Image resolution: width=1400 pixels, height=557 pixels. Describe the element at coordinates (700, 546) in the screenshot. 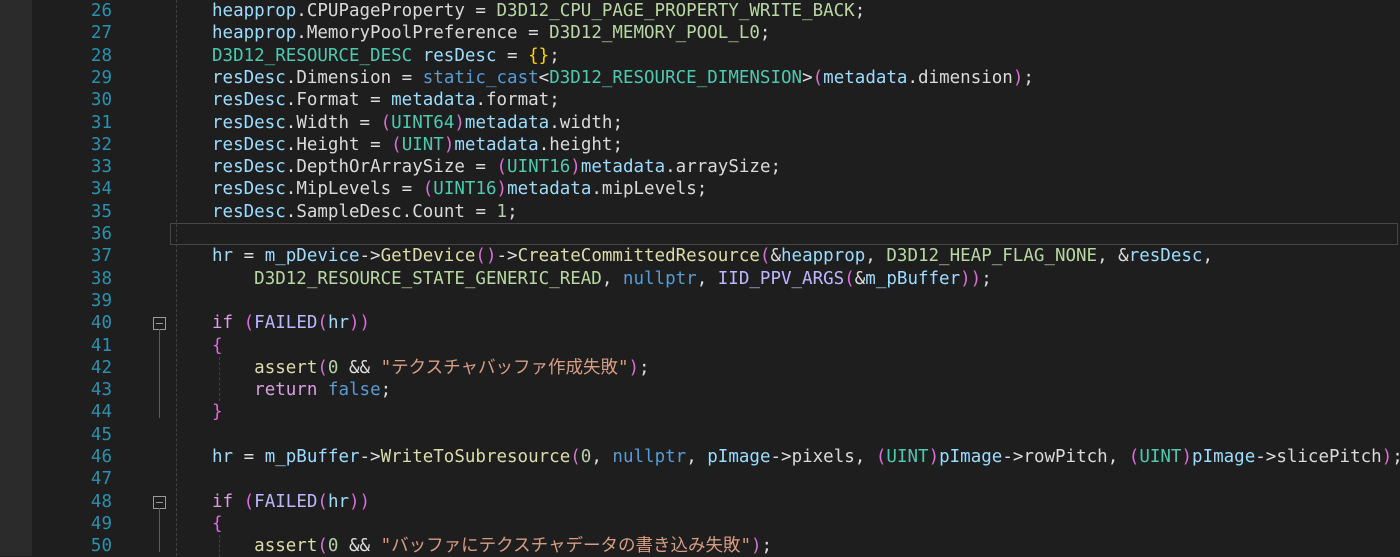

I see `code-line: 50 assert(0 && "バッファにテクスチャデータの書き込み失敗");` at that location.